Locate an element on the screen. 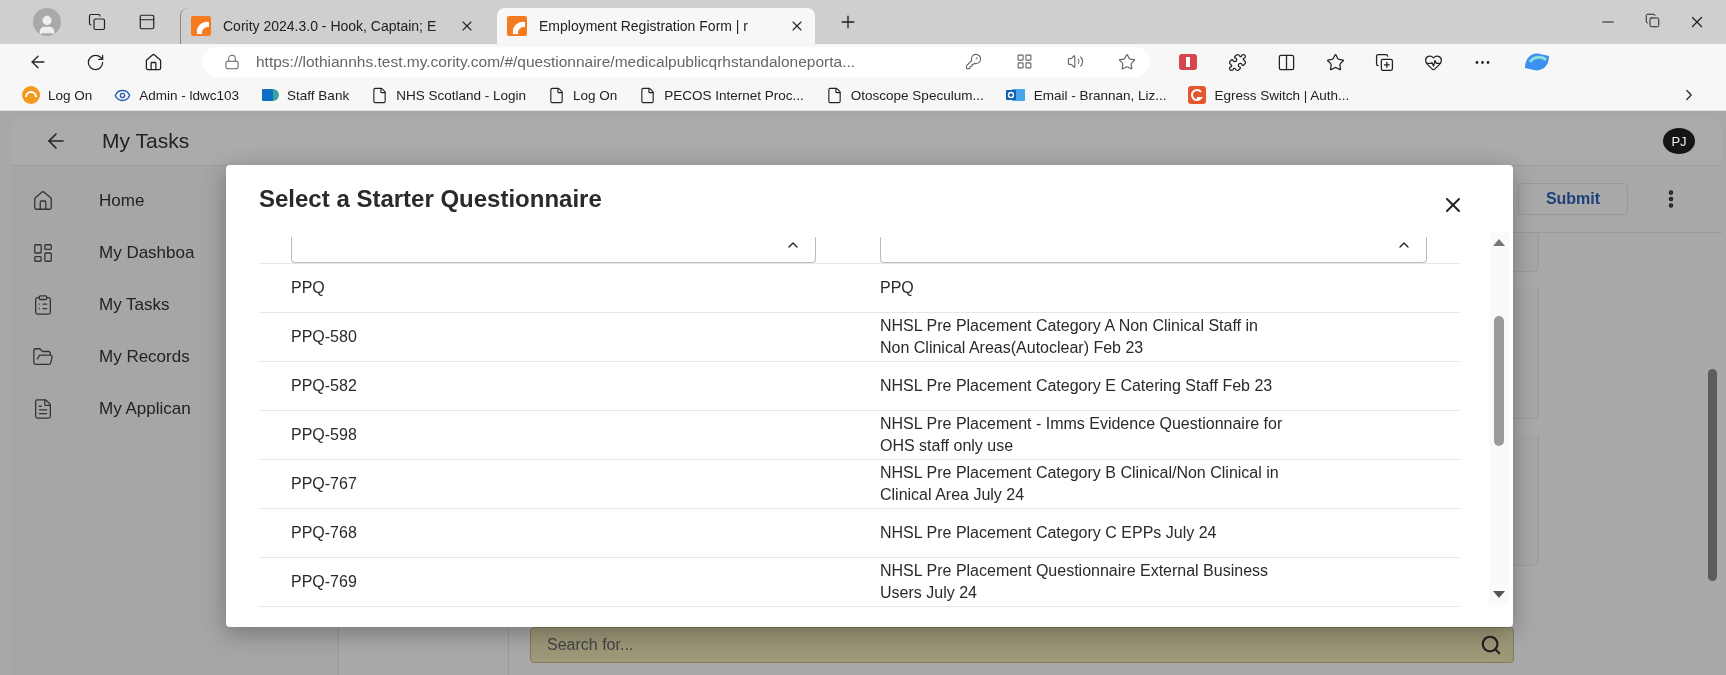 The image size is (1726, 675). health-icon is located at coordinates (1433, 62).